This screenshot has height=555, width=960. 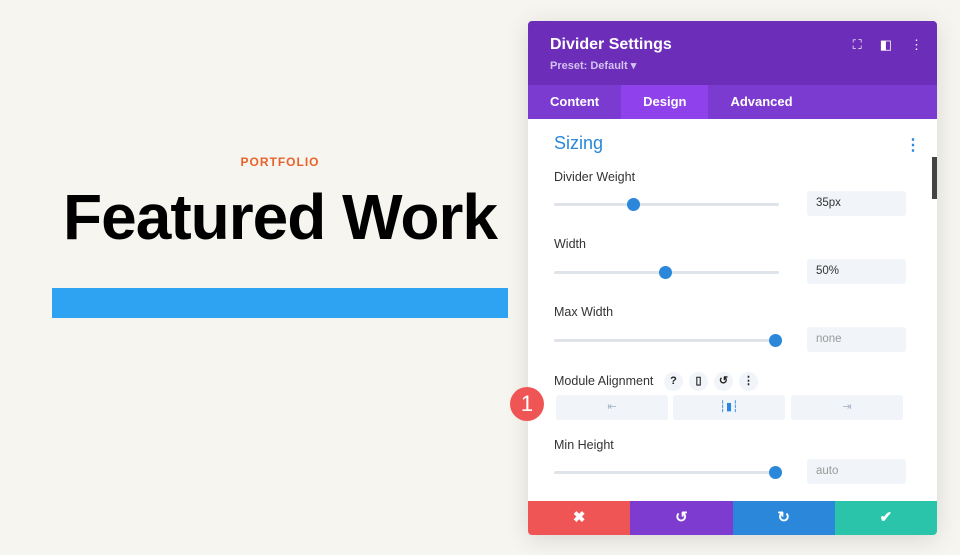 I want to click on max-width-input: none, so click(x=856, y=339).